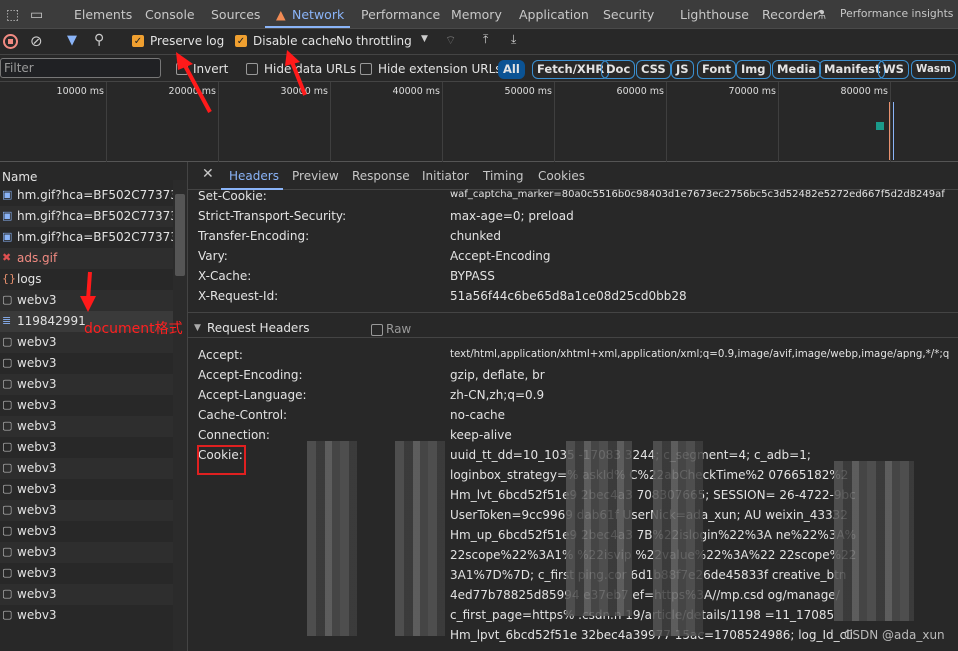 The height and width of the screenshot is (651, 958). I want to click on arrow-preserve-log, so click(196, 87).